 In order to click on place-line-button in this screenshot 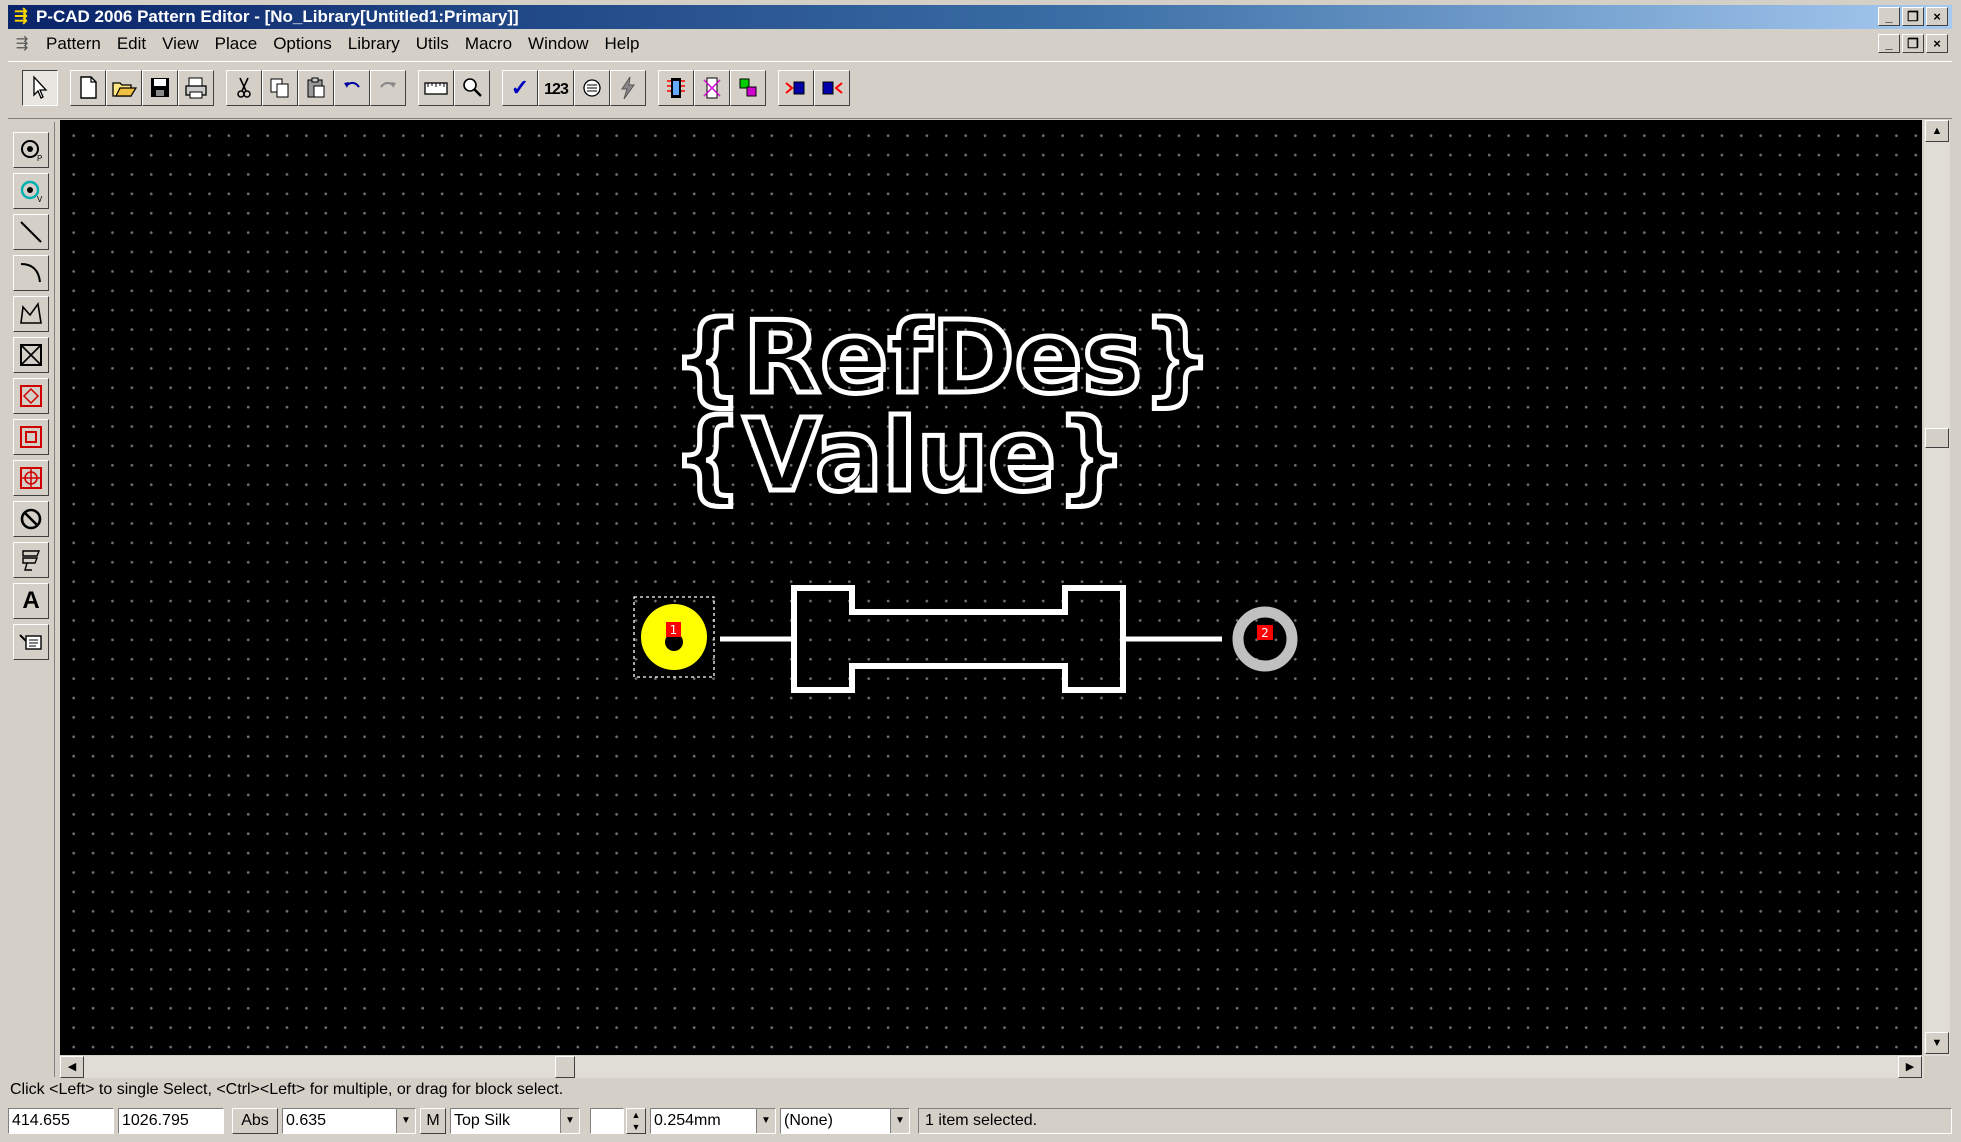, I will do `click(31, 232)`.